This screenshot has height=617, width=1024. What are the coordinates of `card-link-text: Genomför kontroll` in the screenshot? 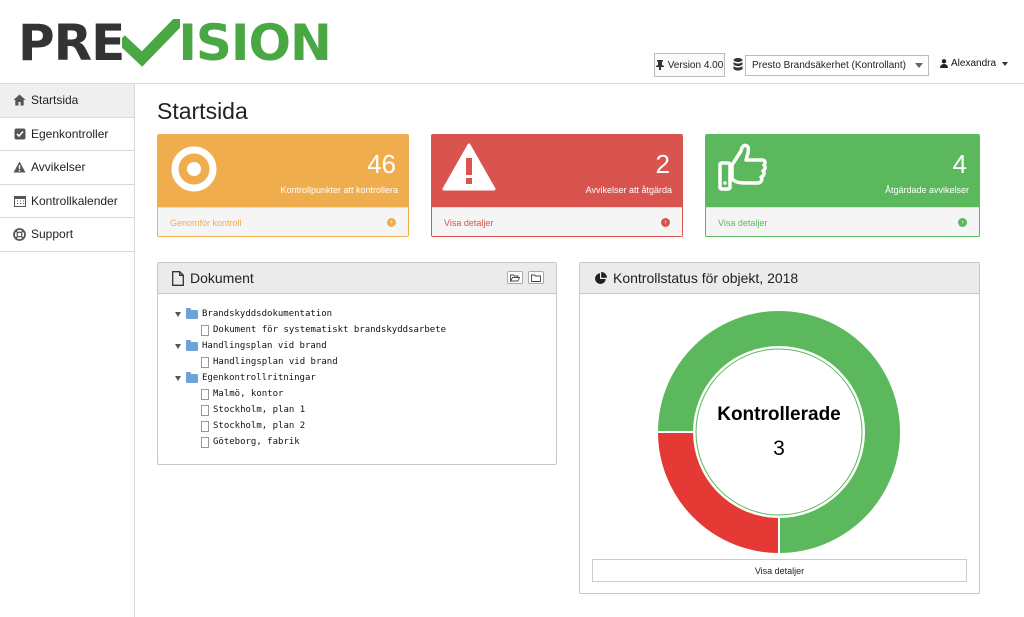 It's located at (206, 222).